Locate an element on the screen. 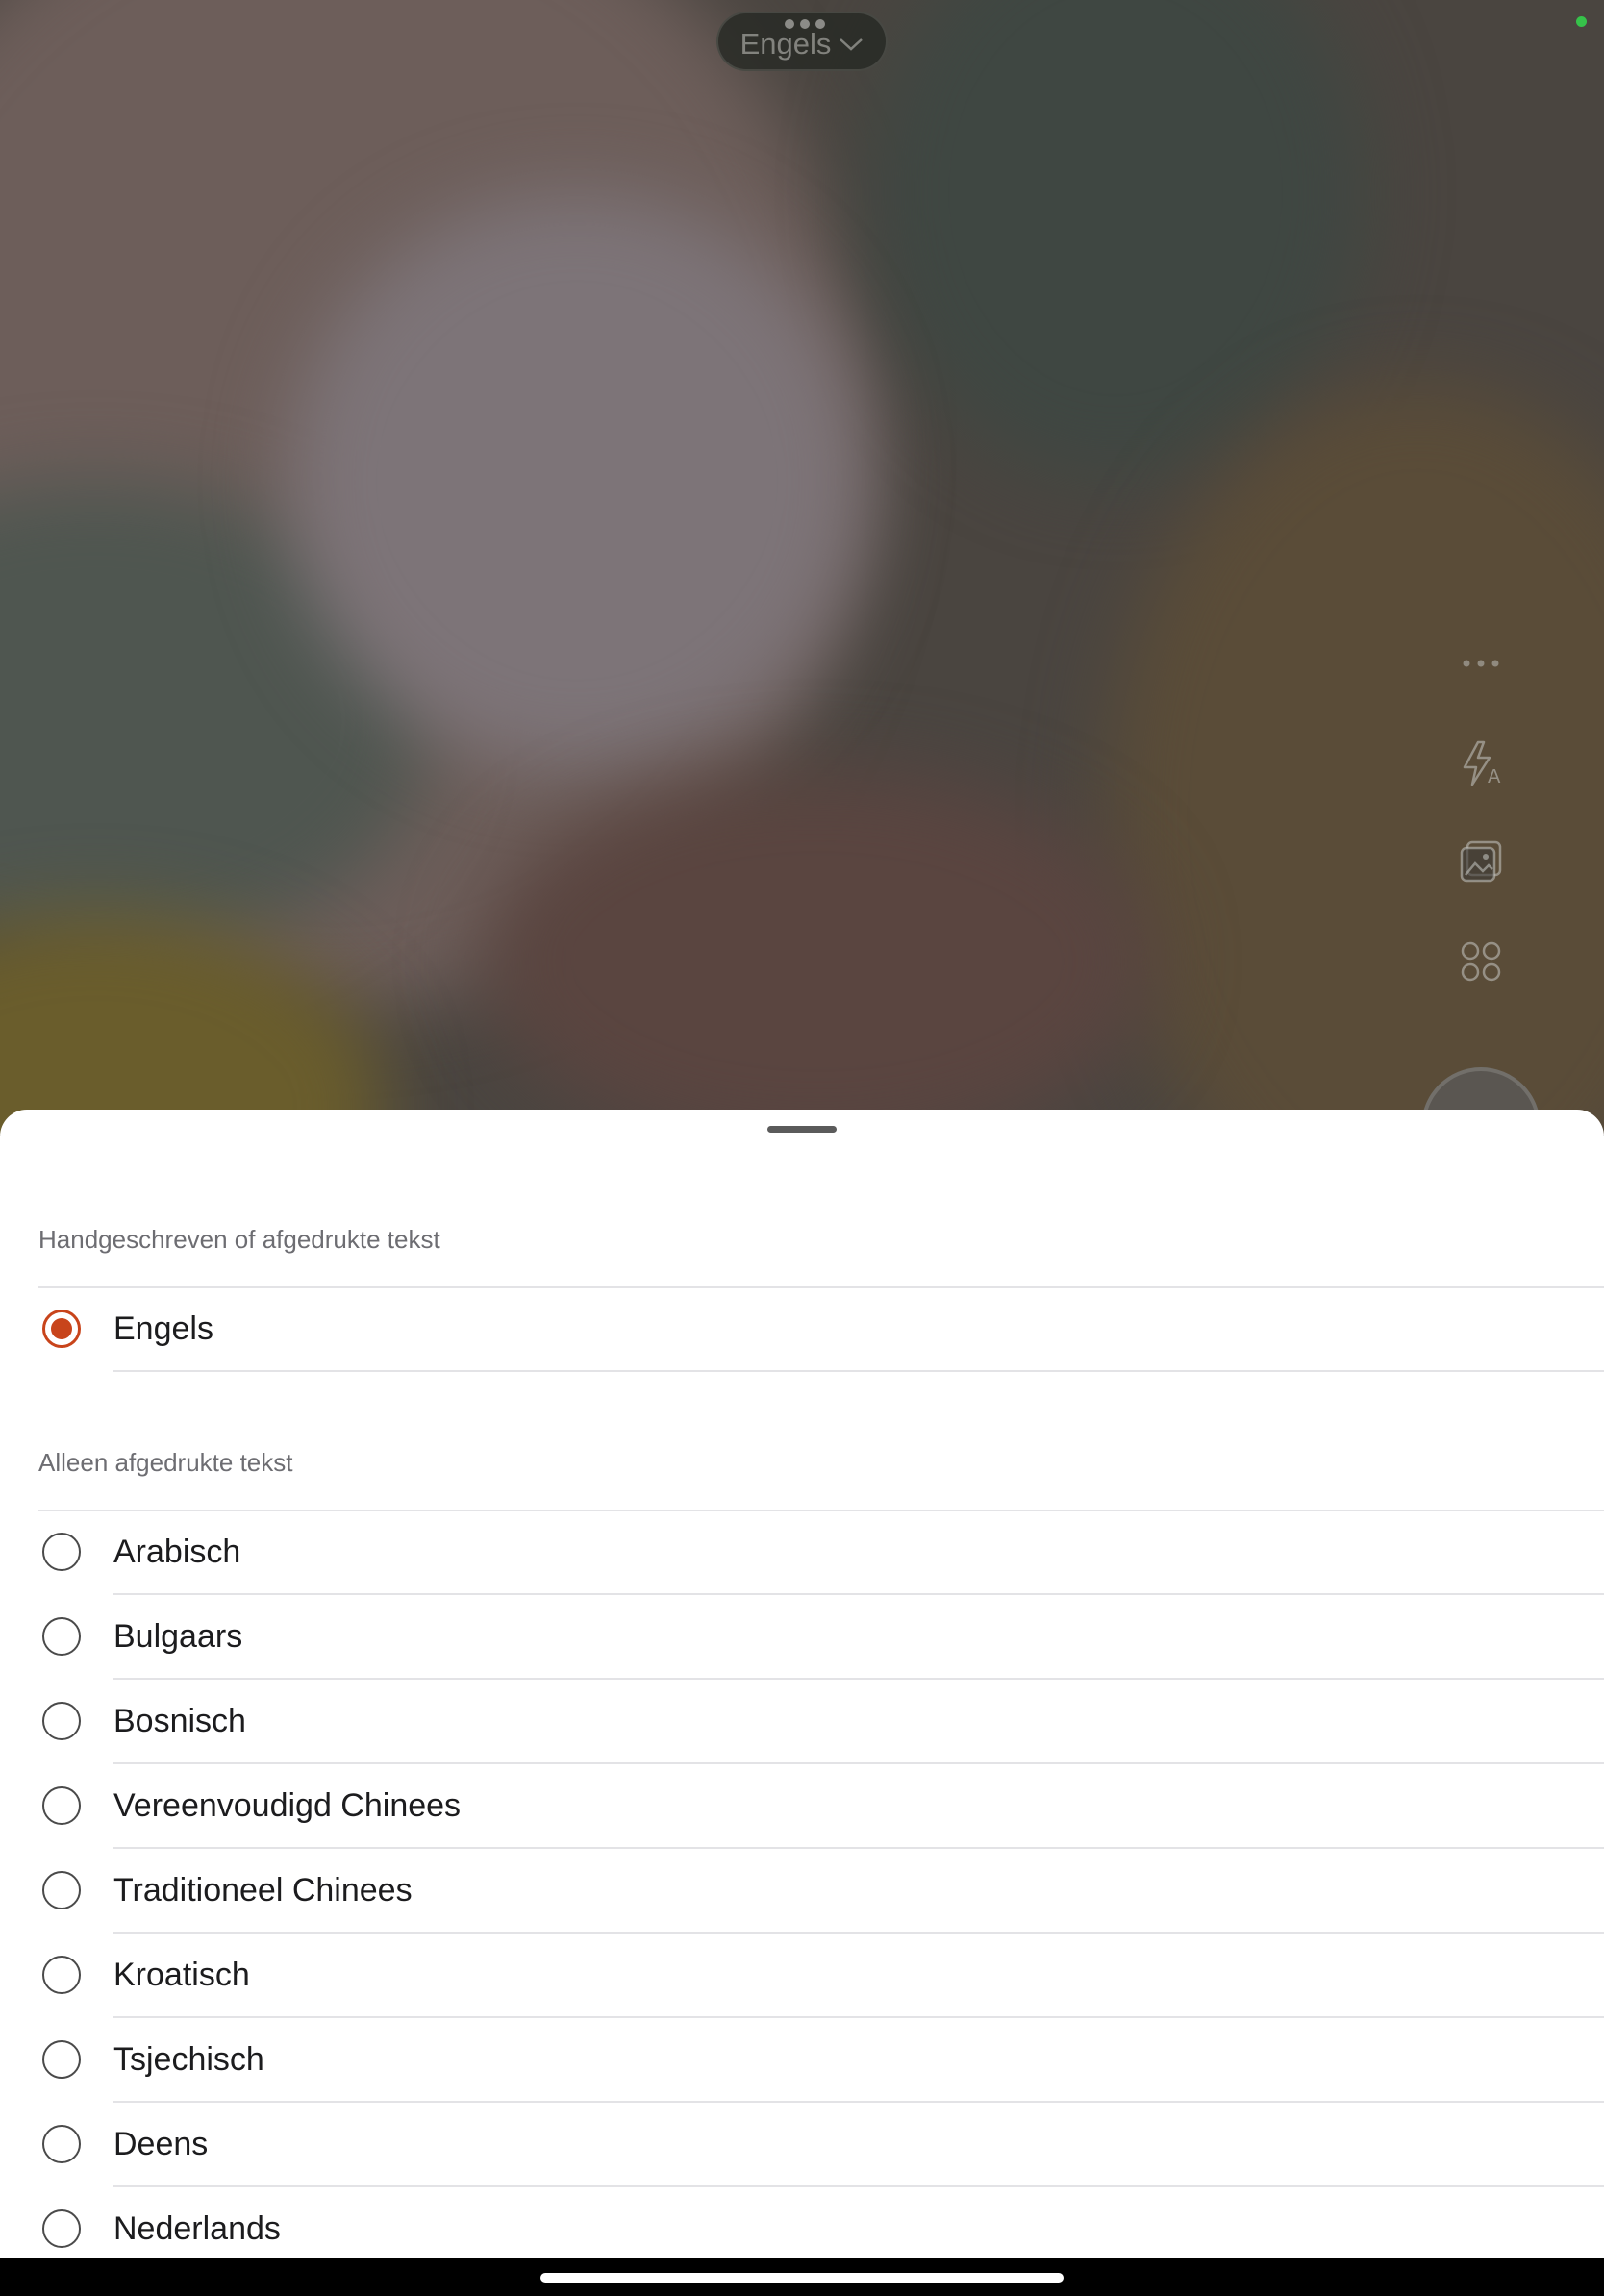  section-header-printed: Alleen afgedrukte tekst is located at coordinates (165, 1462).